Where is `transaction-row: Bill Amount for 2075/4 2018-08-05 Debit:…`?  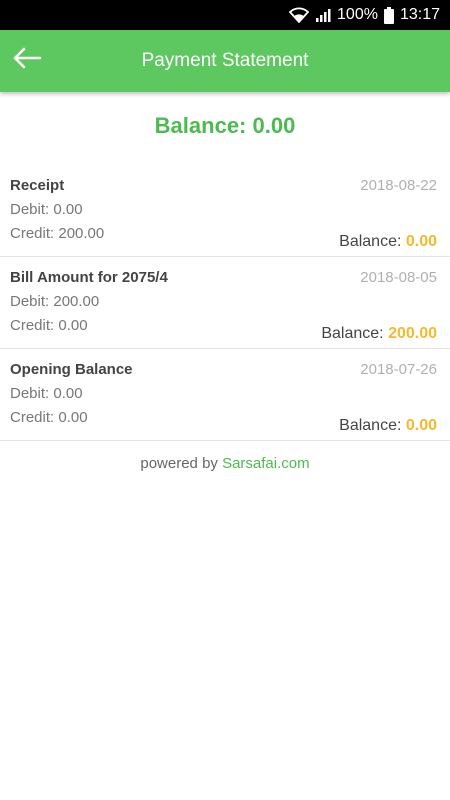
transaction-row: Bill Amount for 2075/4 2018-08-05 Debit:… is located at coordinates (225, 303).